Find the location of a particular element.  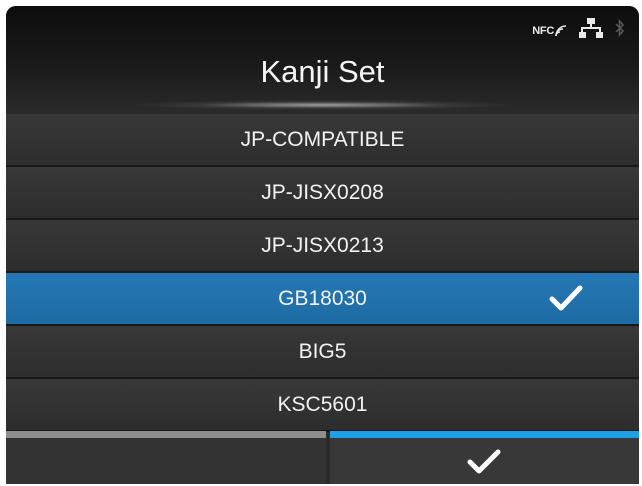

option-jp-jisx0213: JP-JISX0213 is located at coordinates (322, 246).